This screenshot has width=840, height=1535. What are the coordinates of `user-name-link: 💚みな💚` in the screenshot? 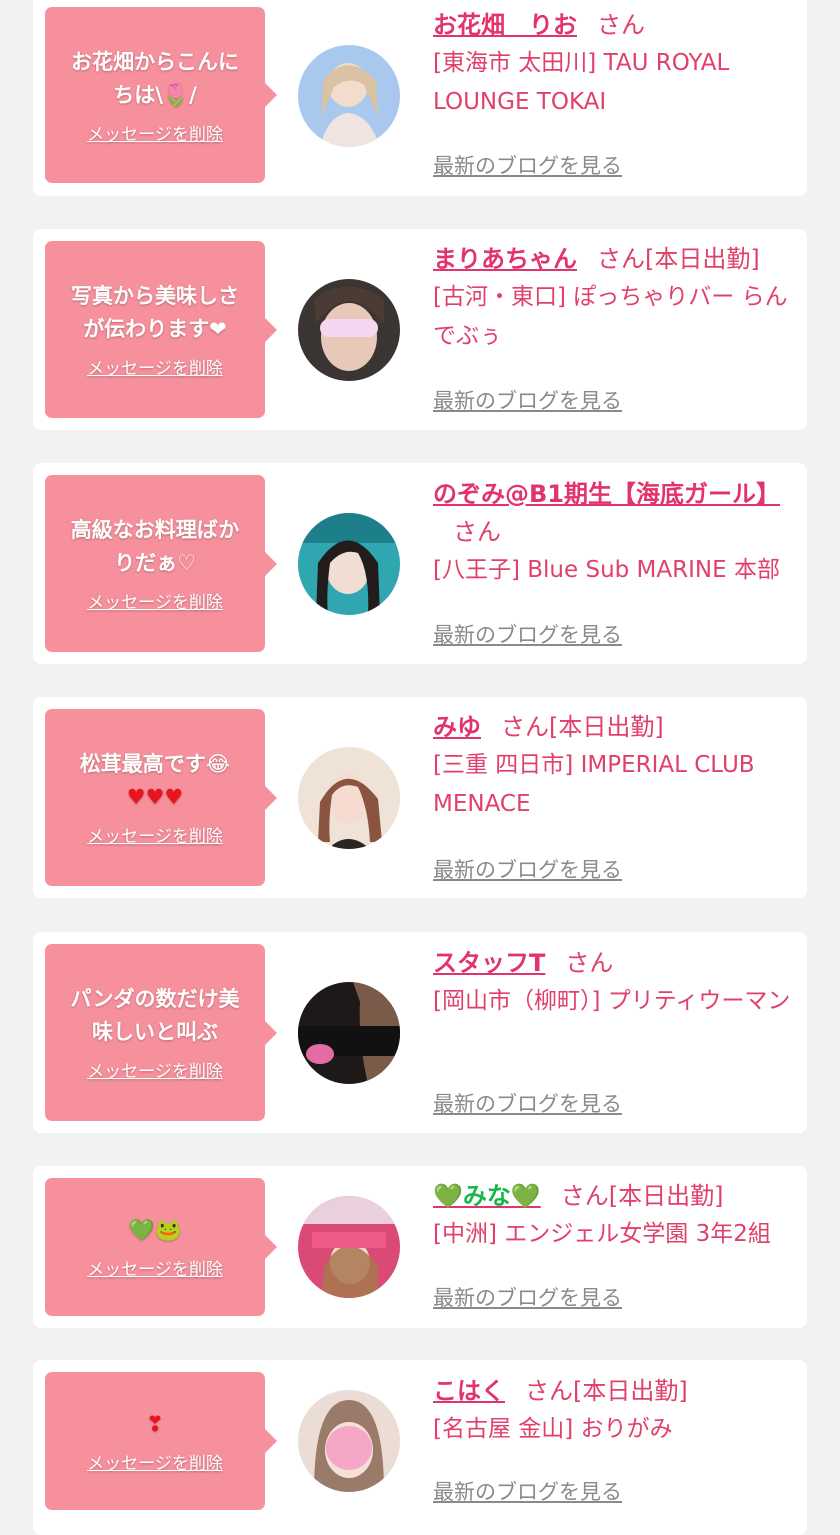 It's located at (487, 1196).